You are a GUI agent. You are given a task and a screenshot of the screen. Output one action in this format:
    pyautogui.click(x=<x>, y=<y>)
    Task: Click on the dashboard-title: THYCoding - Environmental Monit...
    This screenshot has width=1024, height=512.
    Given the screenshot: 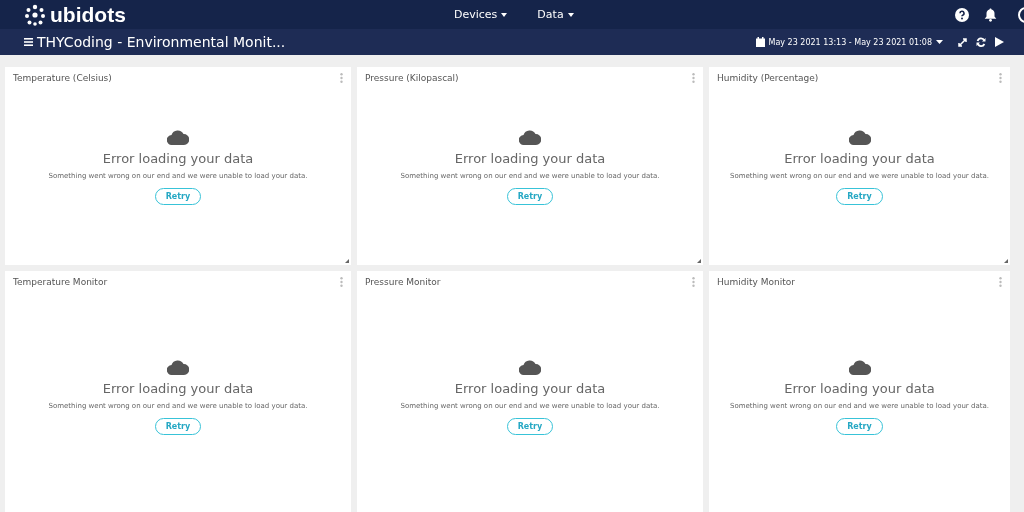 What is the action you would take?
    pyautogui.click(x=161, y=42)
    